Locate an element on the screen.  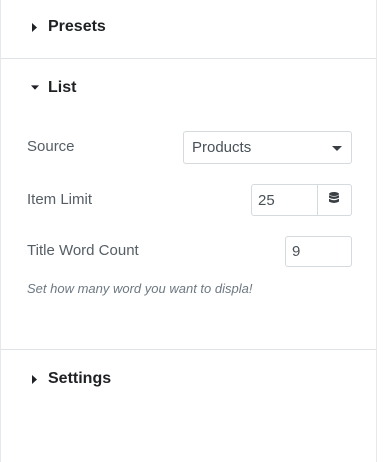
title-word-count-label: Title Word Count is located at coordinates (83, 250).